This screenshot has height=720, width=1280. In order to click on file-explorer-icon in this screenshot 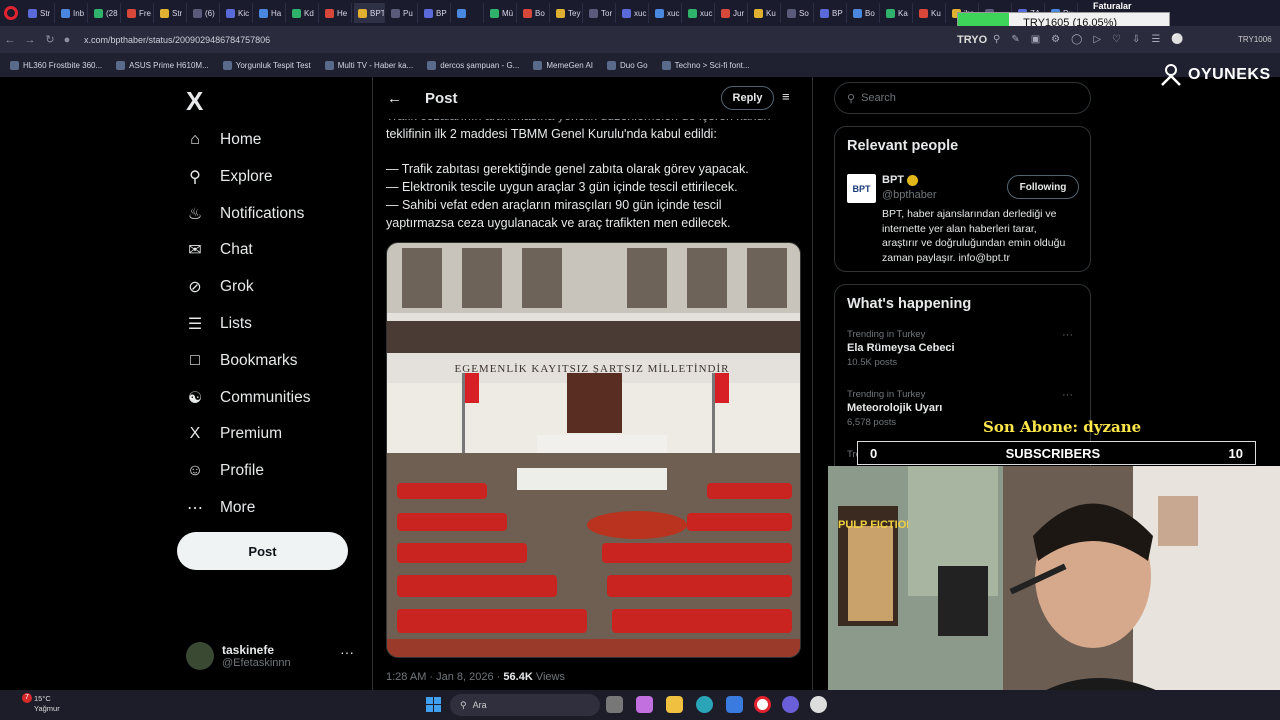, I will do `click(674, 704)`.